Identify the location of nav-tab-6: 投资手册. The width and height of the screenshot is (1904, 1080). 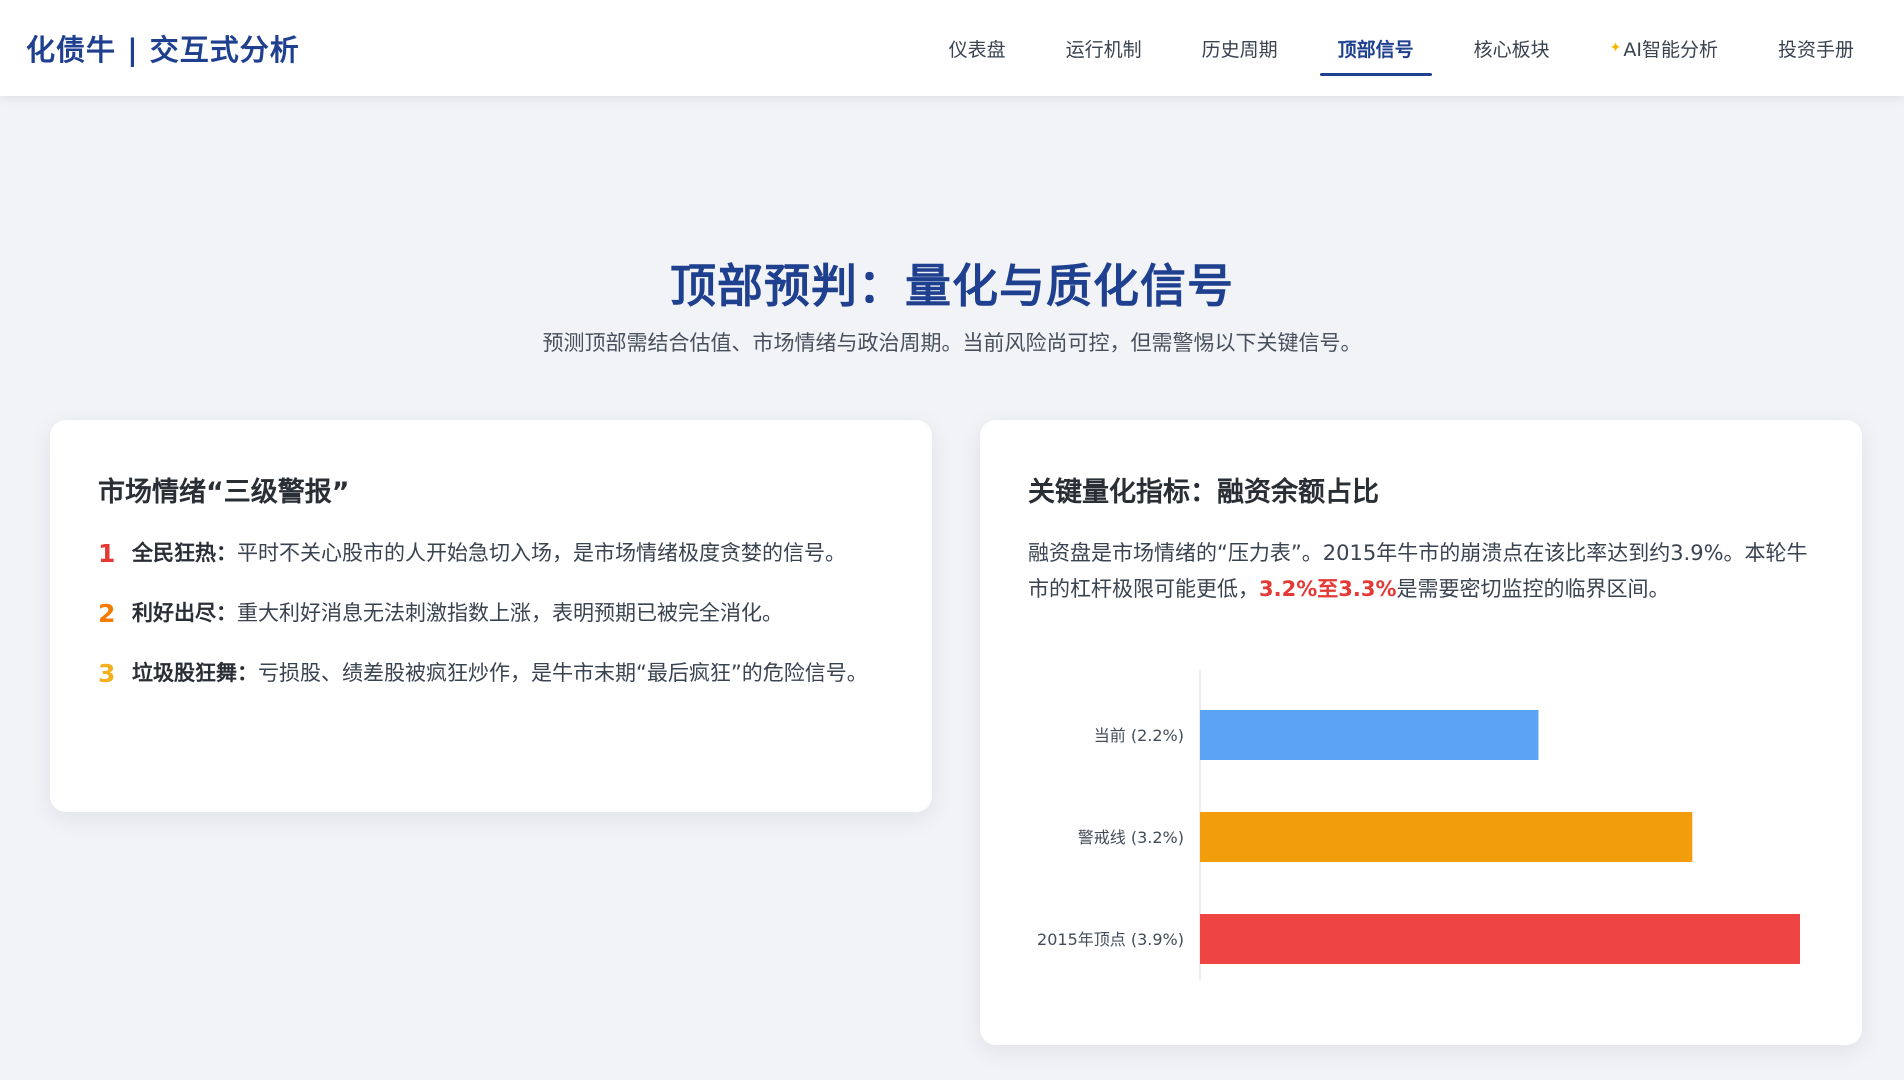
(1816, 48).